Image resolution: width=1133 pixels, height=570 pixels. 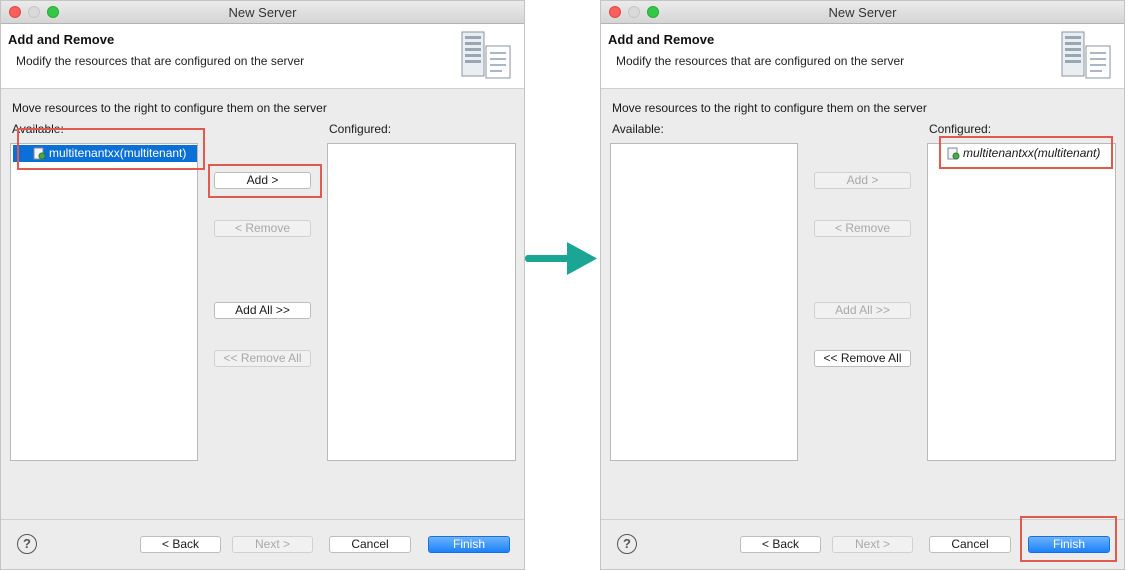 What do you see at coordinates (638, 129) in the screenshot?
I see `available-label: Available:` at bounding box center [638, 129].